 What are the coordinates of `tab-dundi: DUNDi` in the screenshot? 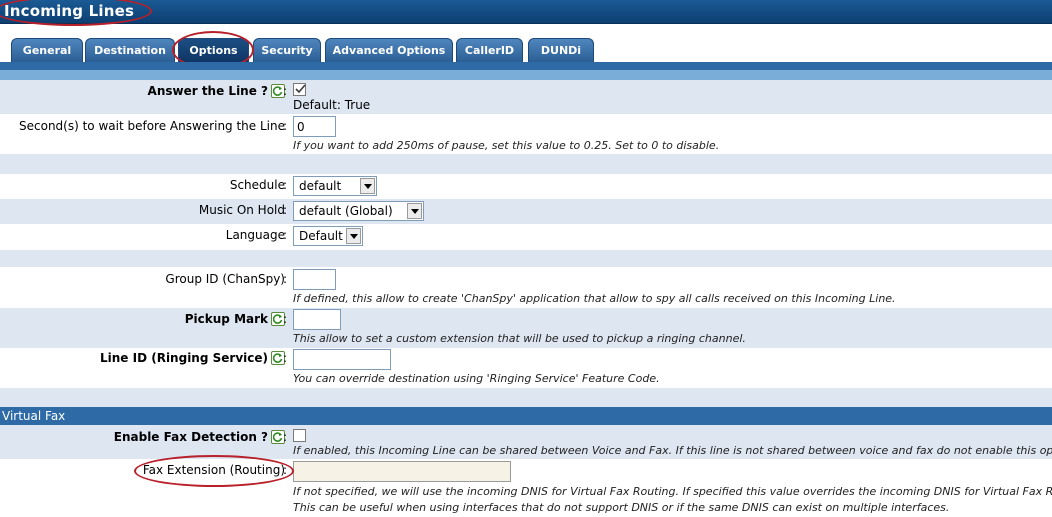 It's located at (561, 50).